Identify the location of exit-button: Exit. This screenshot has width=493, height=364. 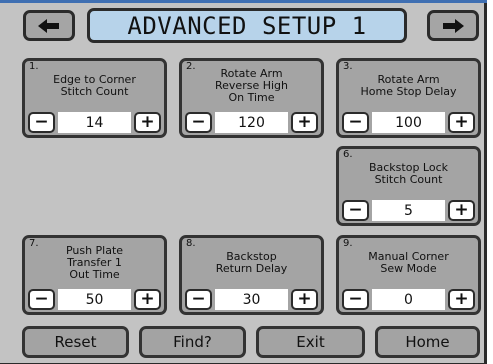
(310, 342).